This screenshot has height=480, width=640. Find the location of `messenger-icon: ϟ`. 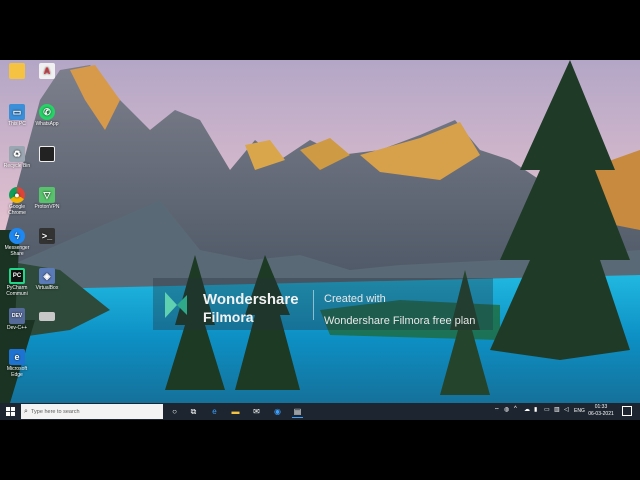

messenger-icon: ϟ is located at coordinates (17, 236).